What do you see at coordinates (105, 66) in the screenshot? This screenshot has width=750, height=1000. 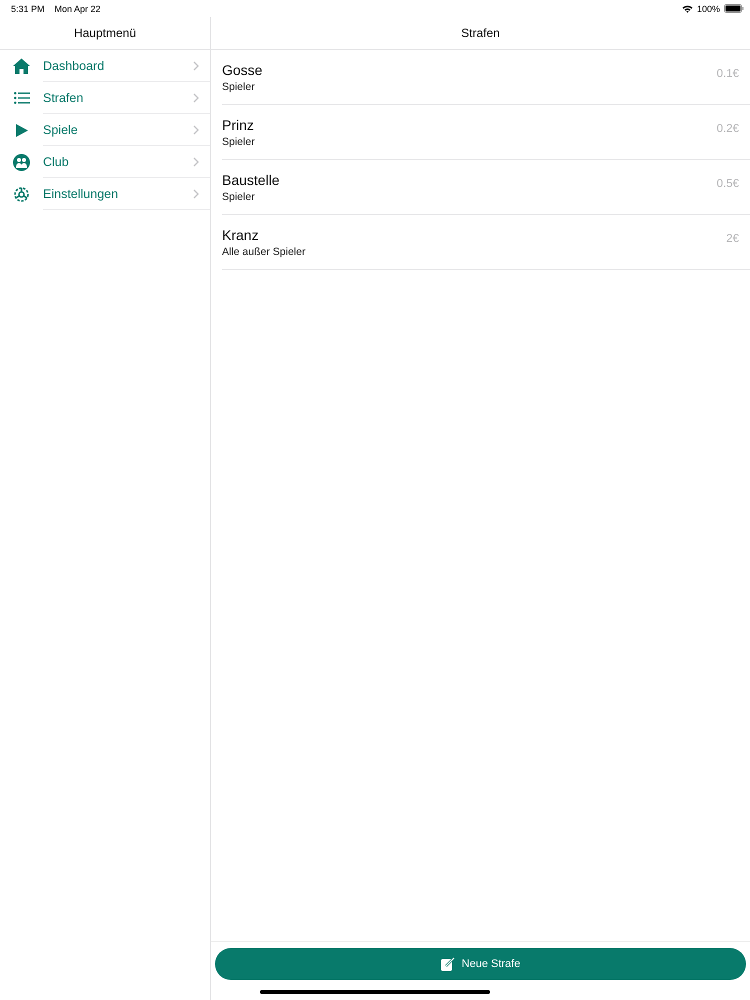 I see `menu-item: Dashboard` at bounding box center [105, 66].